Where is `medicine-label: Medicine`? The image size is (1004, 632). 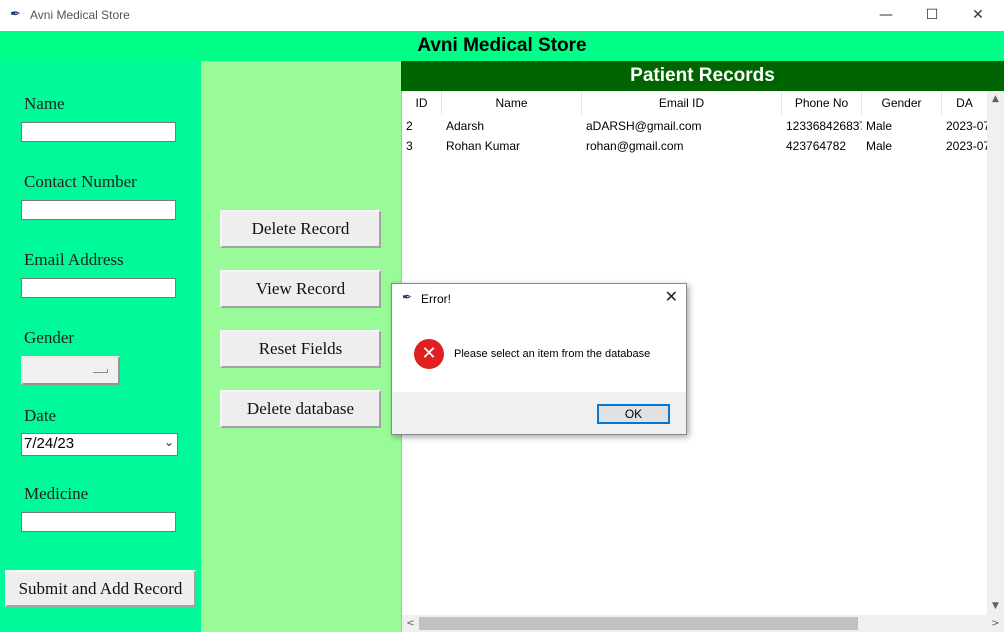
medicine-label: Medicine is located at coordinates (56, 493).